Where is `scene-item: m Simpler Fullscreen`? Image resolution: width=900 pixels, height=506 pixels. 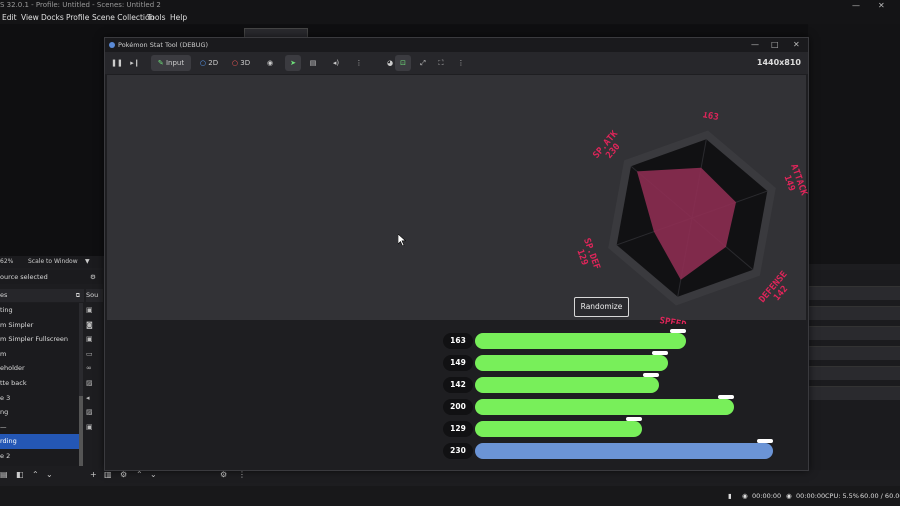 scene-item: m Simpler Fullscreen is located at coordinates (40, 339).